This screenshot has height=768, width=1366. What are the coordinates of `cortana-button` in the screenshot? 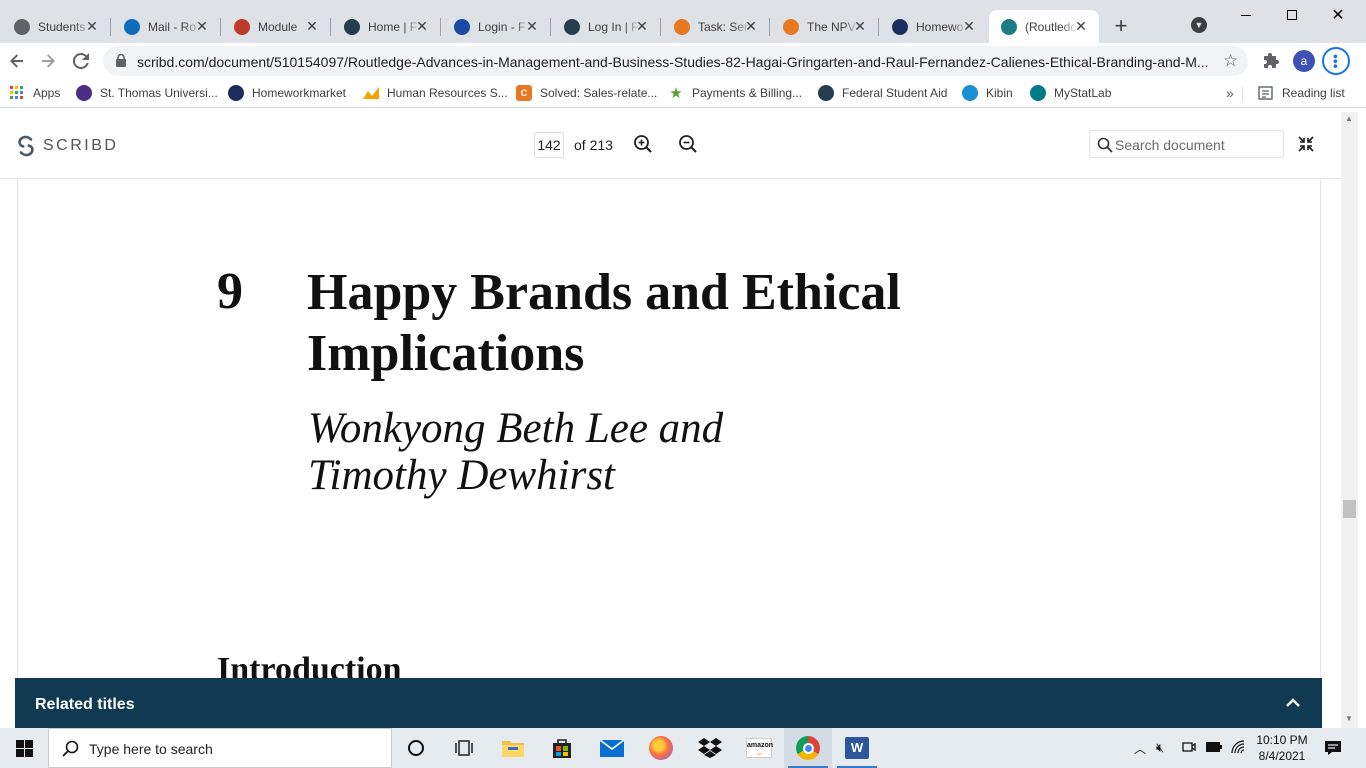 It's located at (416, 748).